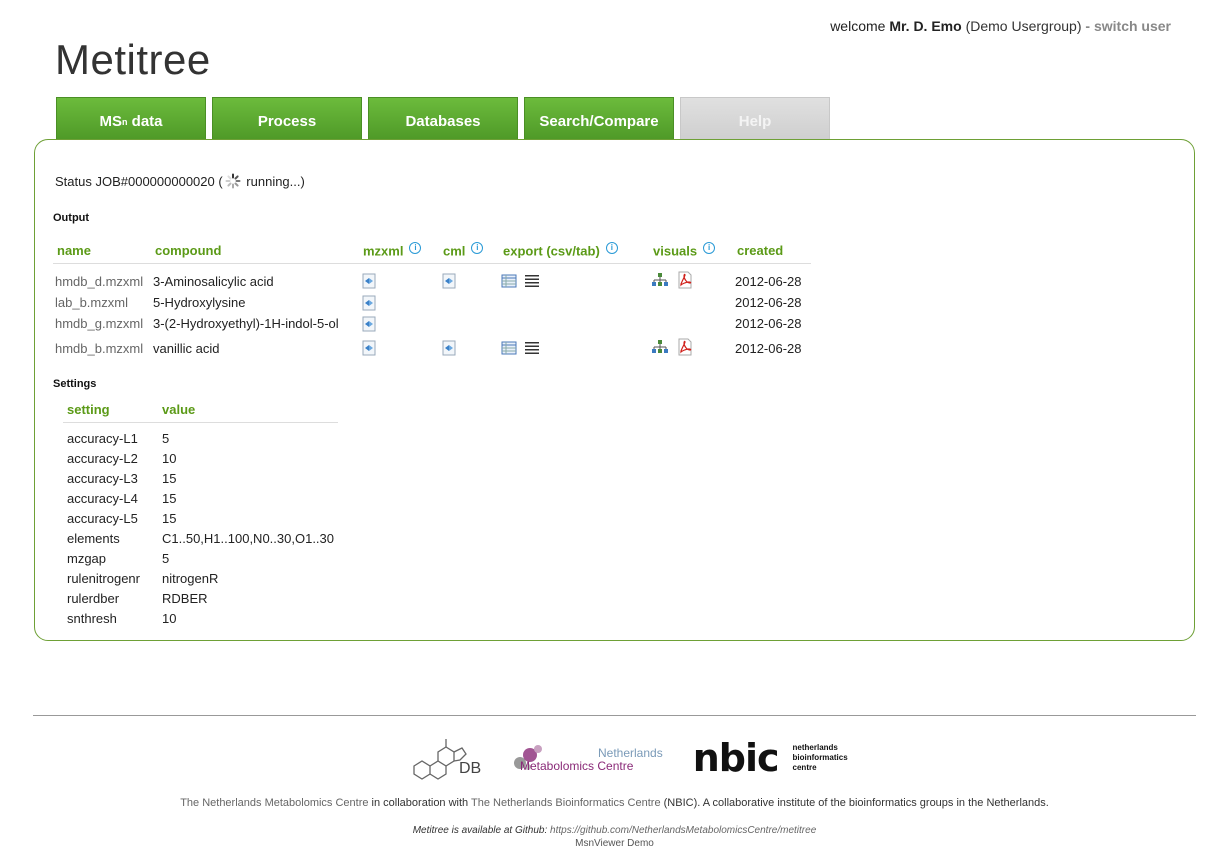 This screenshot has height=867, width=1229. Describe the element at coordinates (804, 767) in the screenshot. I see `nbic-tagline-3: centre` at that location.